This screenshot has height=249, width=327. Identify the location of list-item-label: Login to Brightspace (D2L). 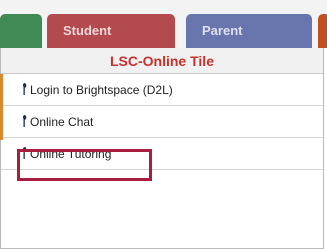
(101, 90).